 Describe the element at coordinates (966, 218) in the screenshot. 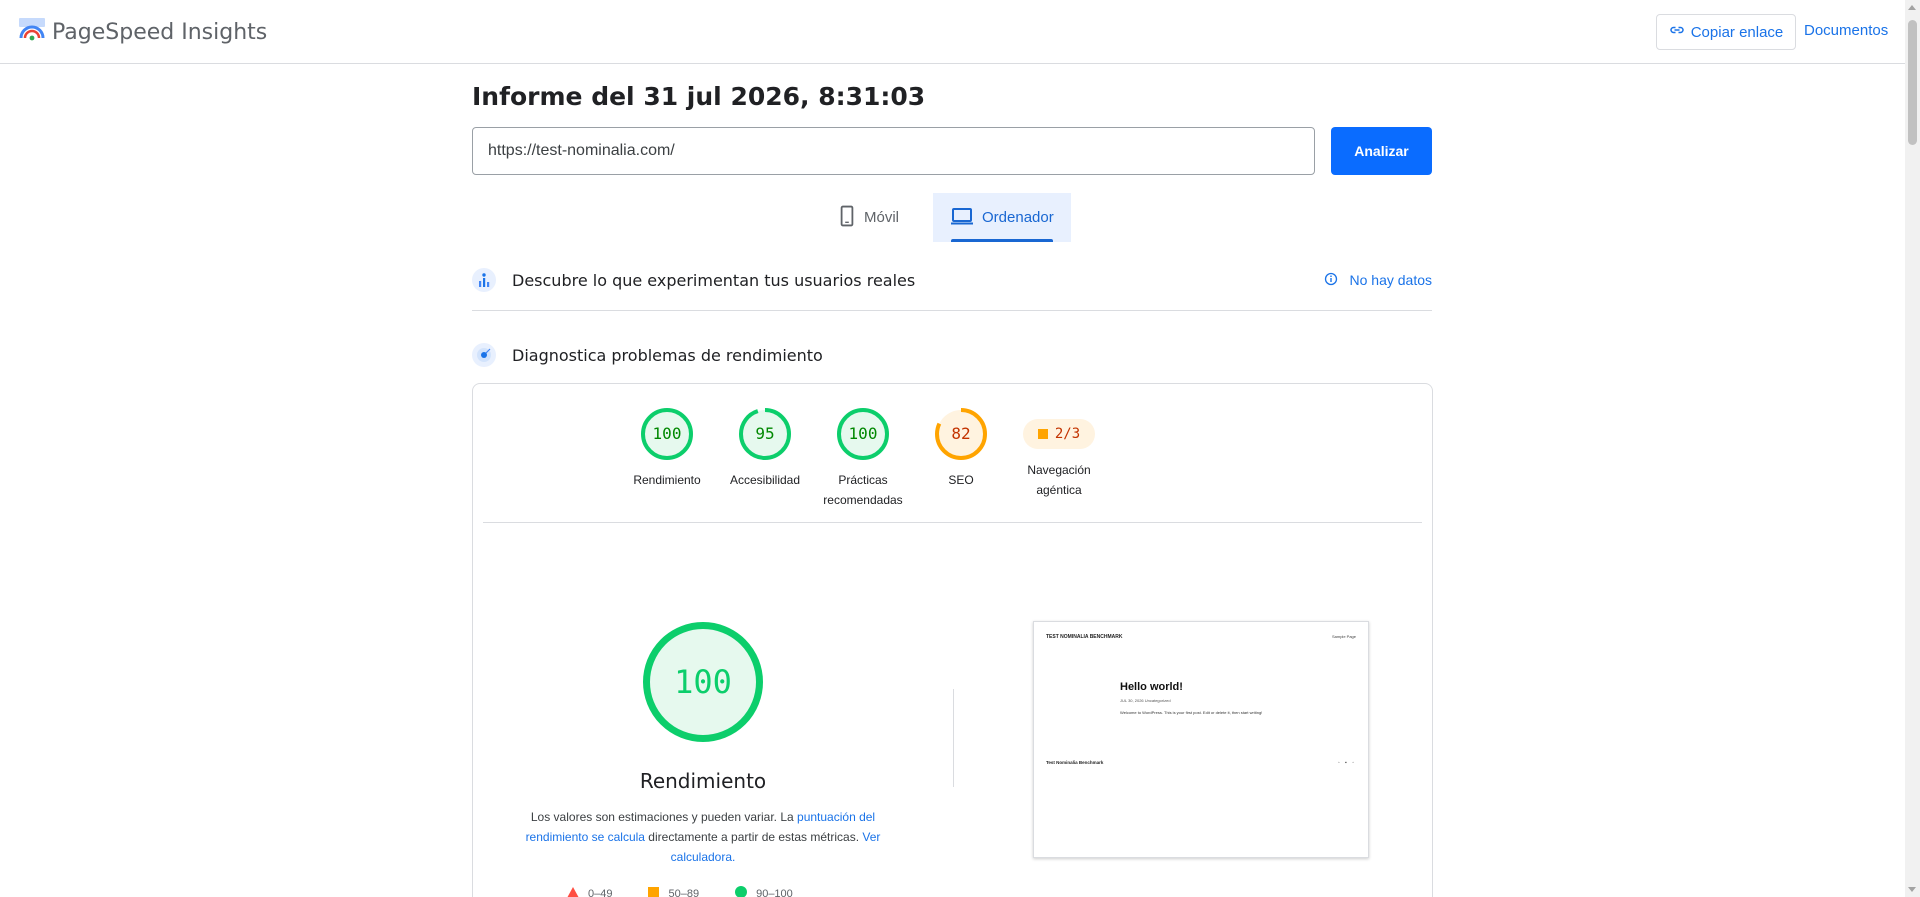

I see `laptop-icon` at that location.